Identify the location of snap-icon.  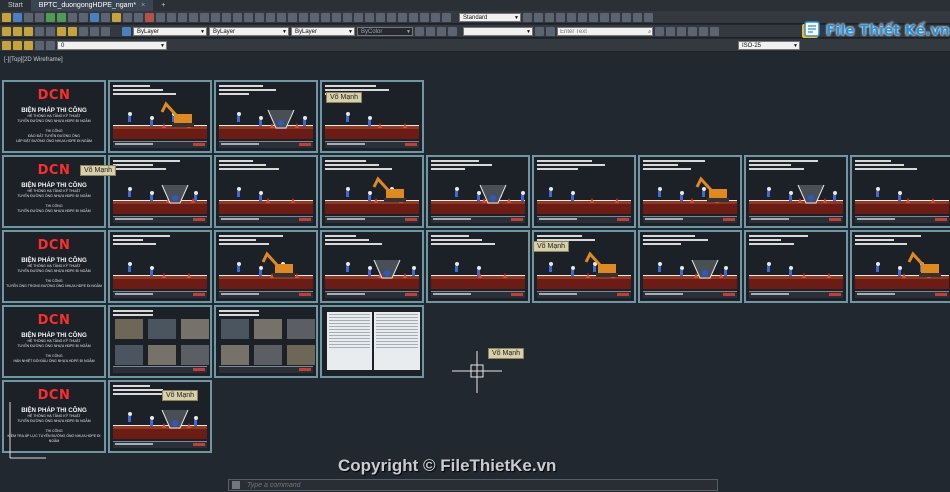
(419, 31).